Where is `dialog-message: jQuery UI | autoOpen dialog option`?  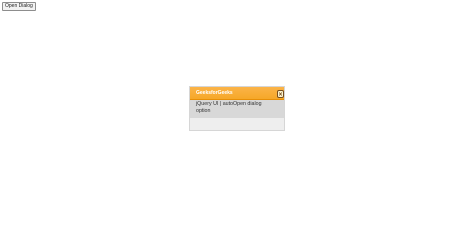 dialog-message: jQuery UI | autoOpen dialog option is located at coordinates (229, 107).